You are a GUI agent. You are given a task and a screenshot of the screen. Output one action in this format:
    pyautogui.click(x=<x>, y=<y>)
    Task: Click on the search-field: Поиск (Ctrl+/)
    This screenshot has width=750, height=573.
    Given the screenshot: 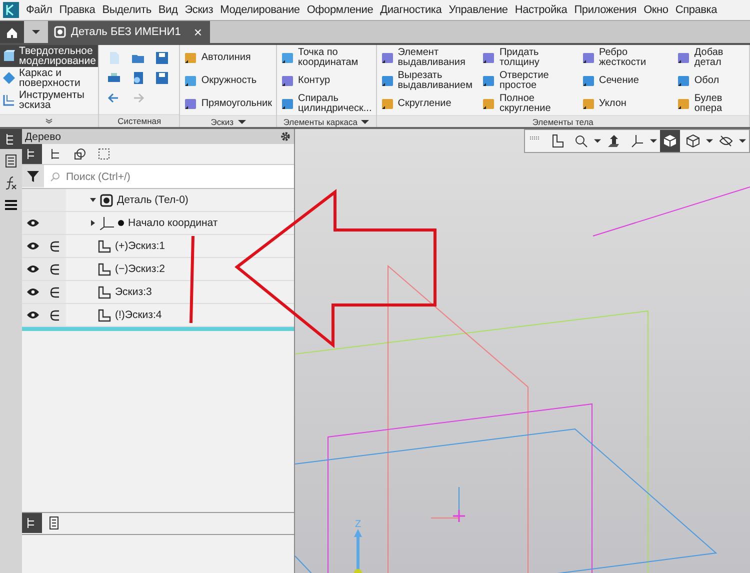 What is the action you would take?
    pyautogui.click(x=169, y=176)
    